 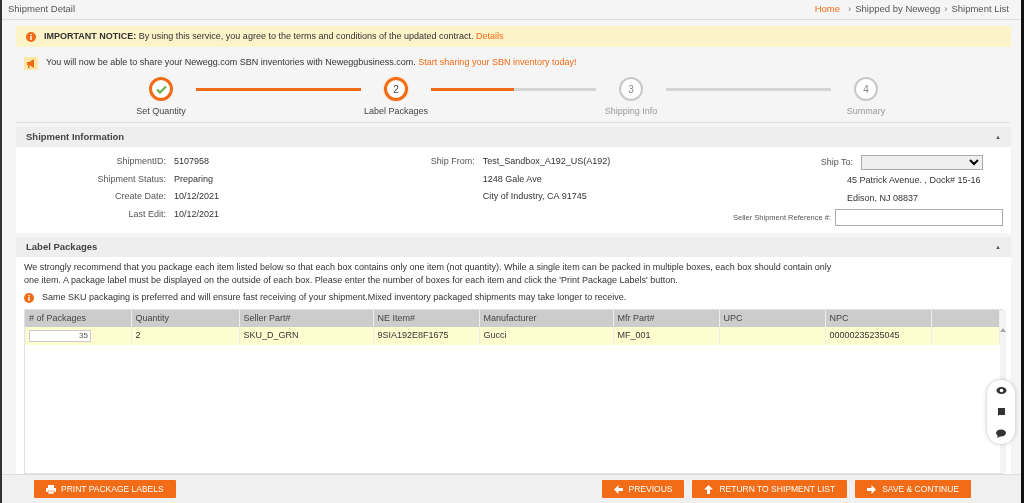 What do you see at coordinates (919, 217) in the screenshot?
I see `reference-field` at bounding box center [919, 217].